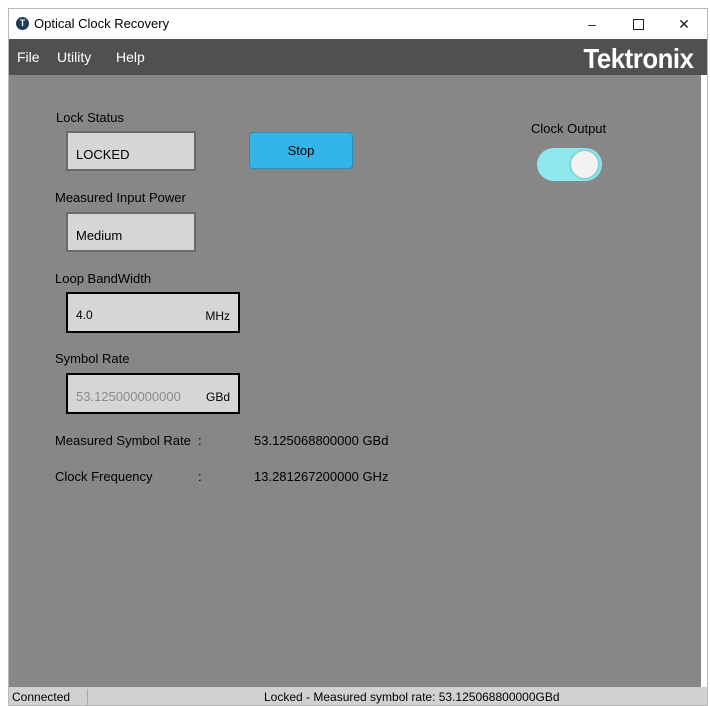 This screenshot has height=706, width=710. I want to click on clock-output-toggle, so click(569, 164).